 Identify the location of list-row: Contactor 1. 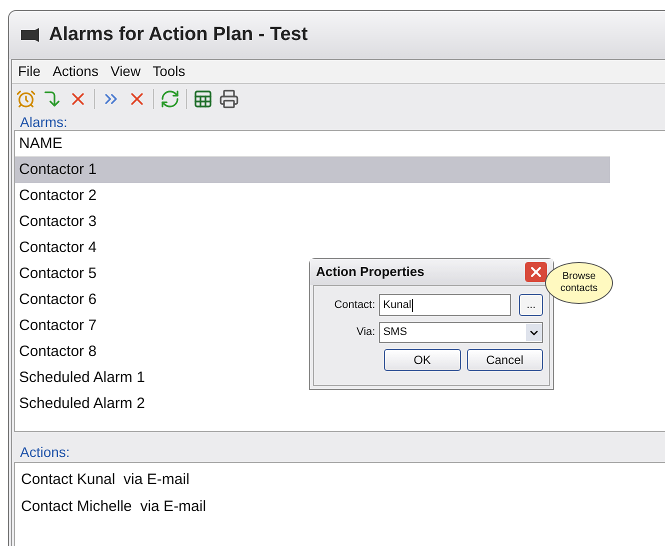
(58, 170).